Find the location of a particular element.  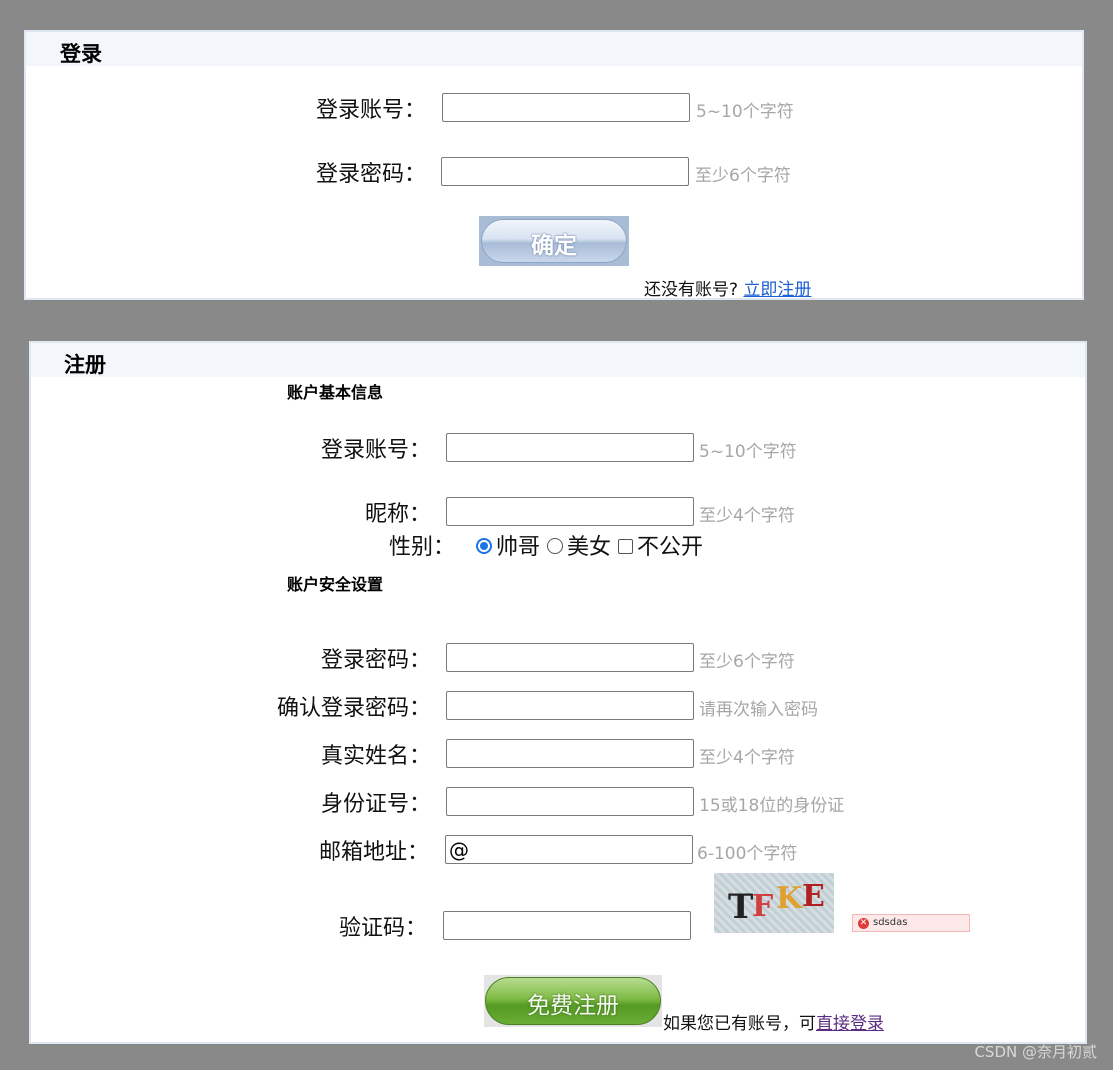

captcha-label: 验证码： is located at coordinates (382, 928).